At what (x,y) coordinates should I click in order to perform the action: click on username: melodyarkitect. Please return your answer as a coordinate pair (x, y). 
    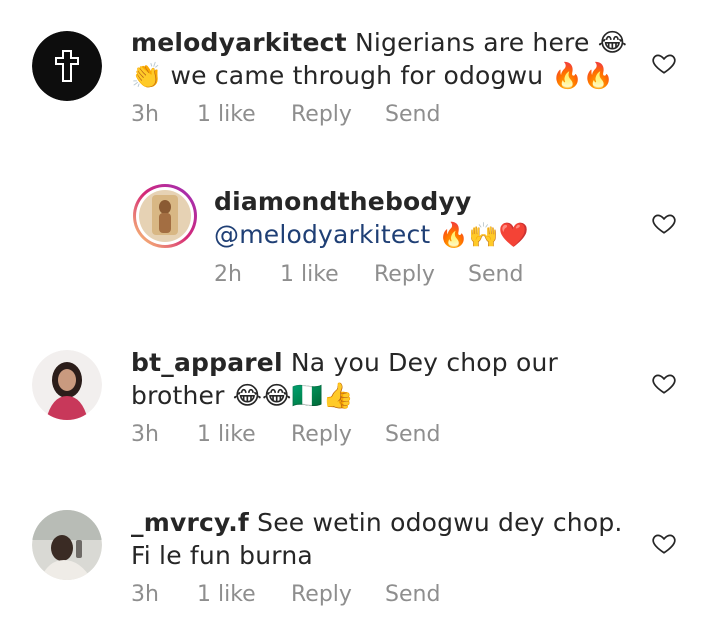
    Looking at the image, I should click on (239, 42).